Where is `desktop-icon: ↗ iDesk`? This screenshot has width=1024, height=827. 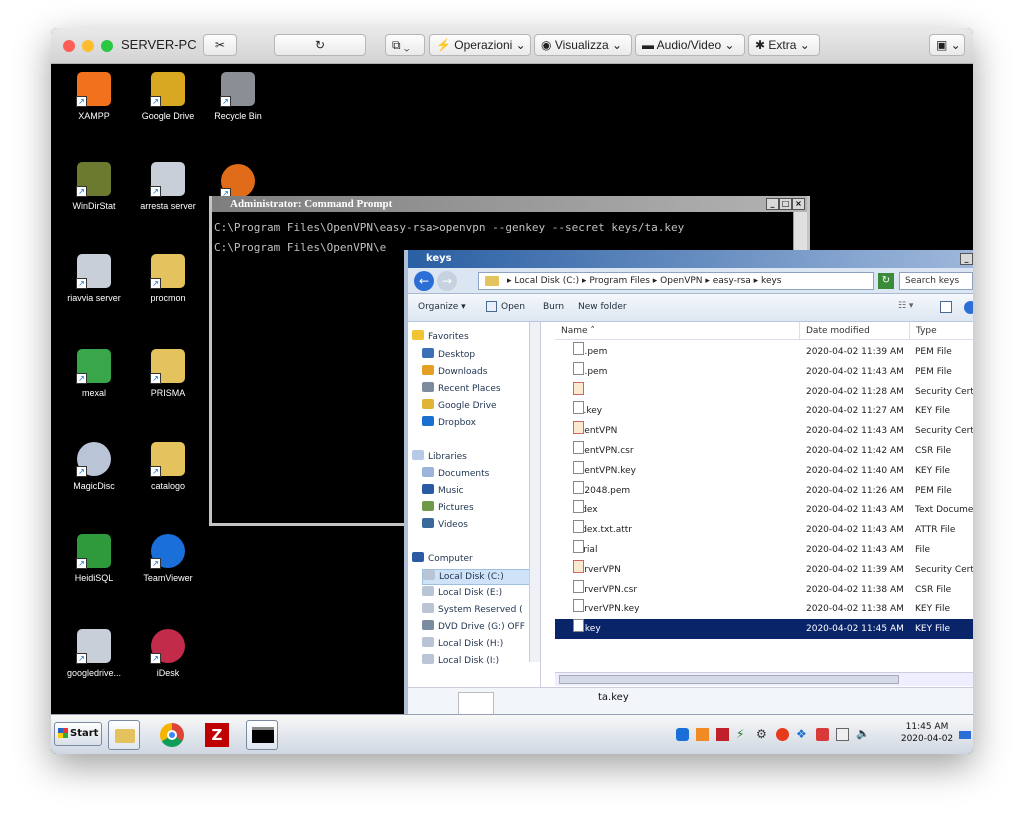
desktop-icon: ↗ iDesk is located at coordinates (168, 654).